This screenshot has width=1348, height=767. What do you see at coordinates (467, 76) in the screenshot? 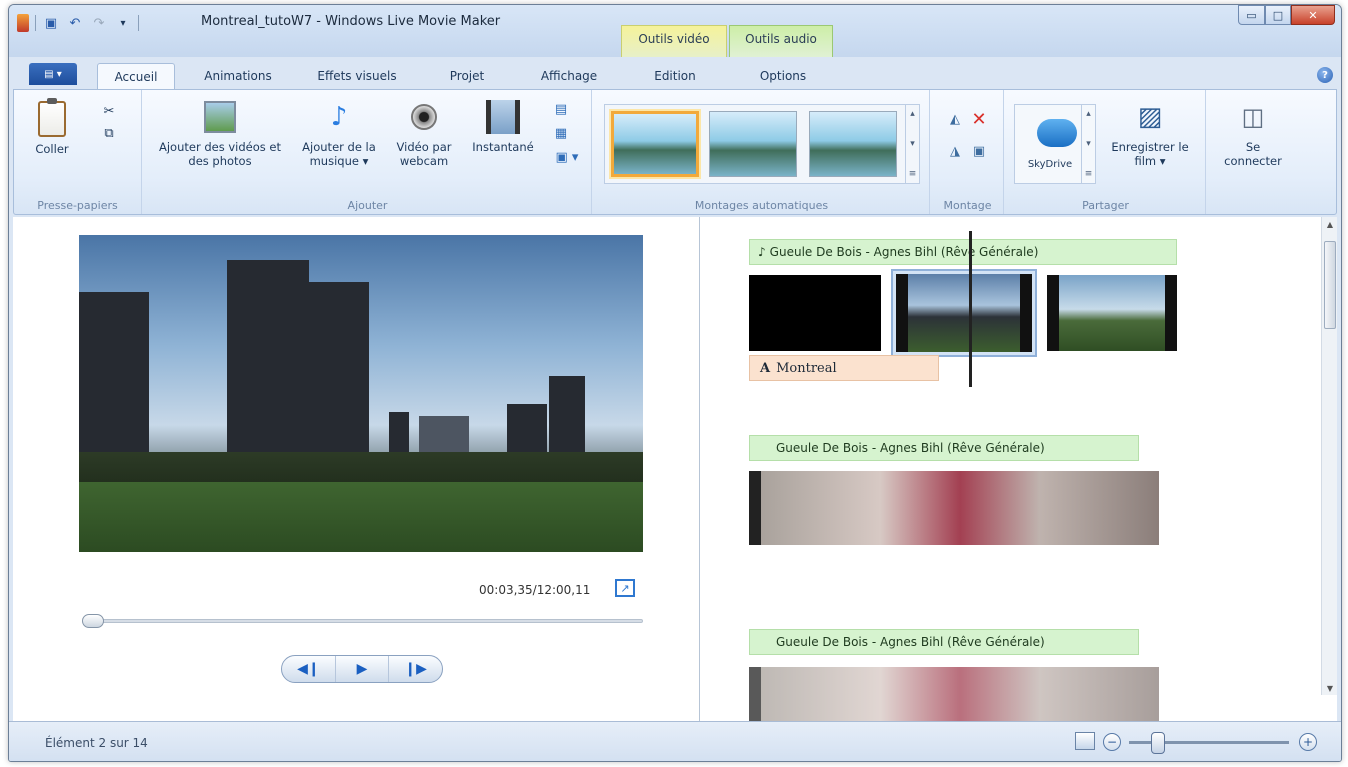
I see `tab-projet: Projet` at bounding box center [467, 76].